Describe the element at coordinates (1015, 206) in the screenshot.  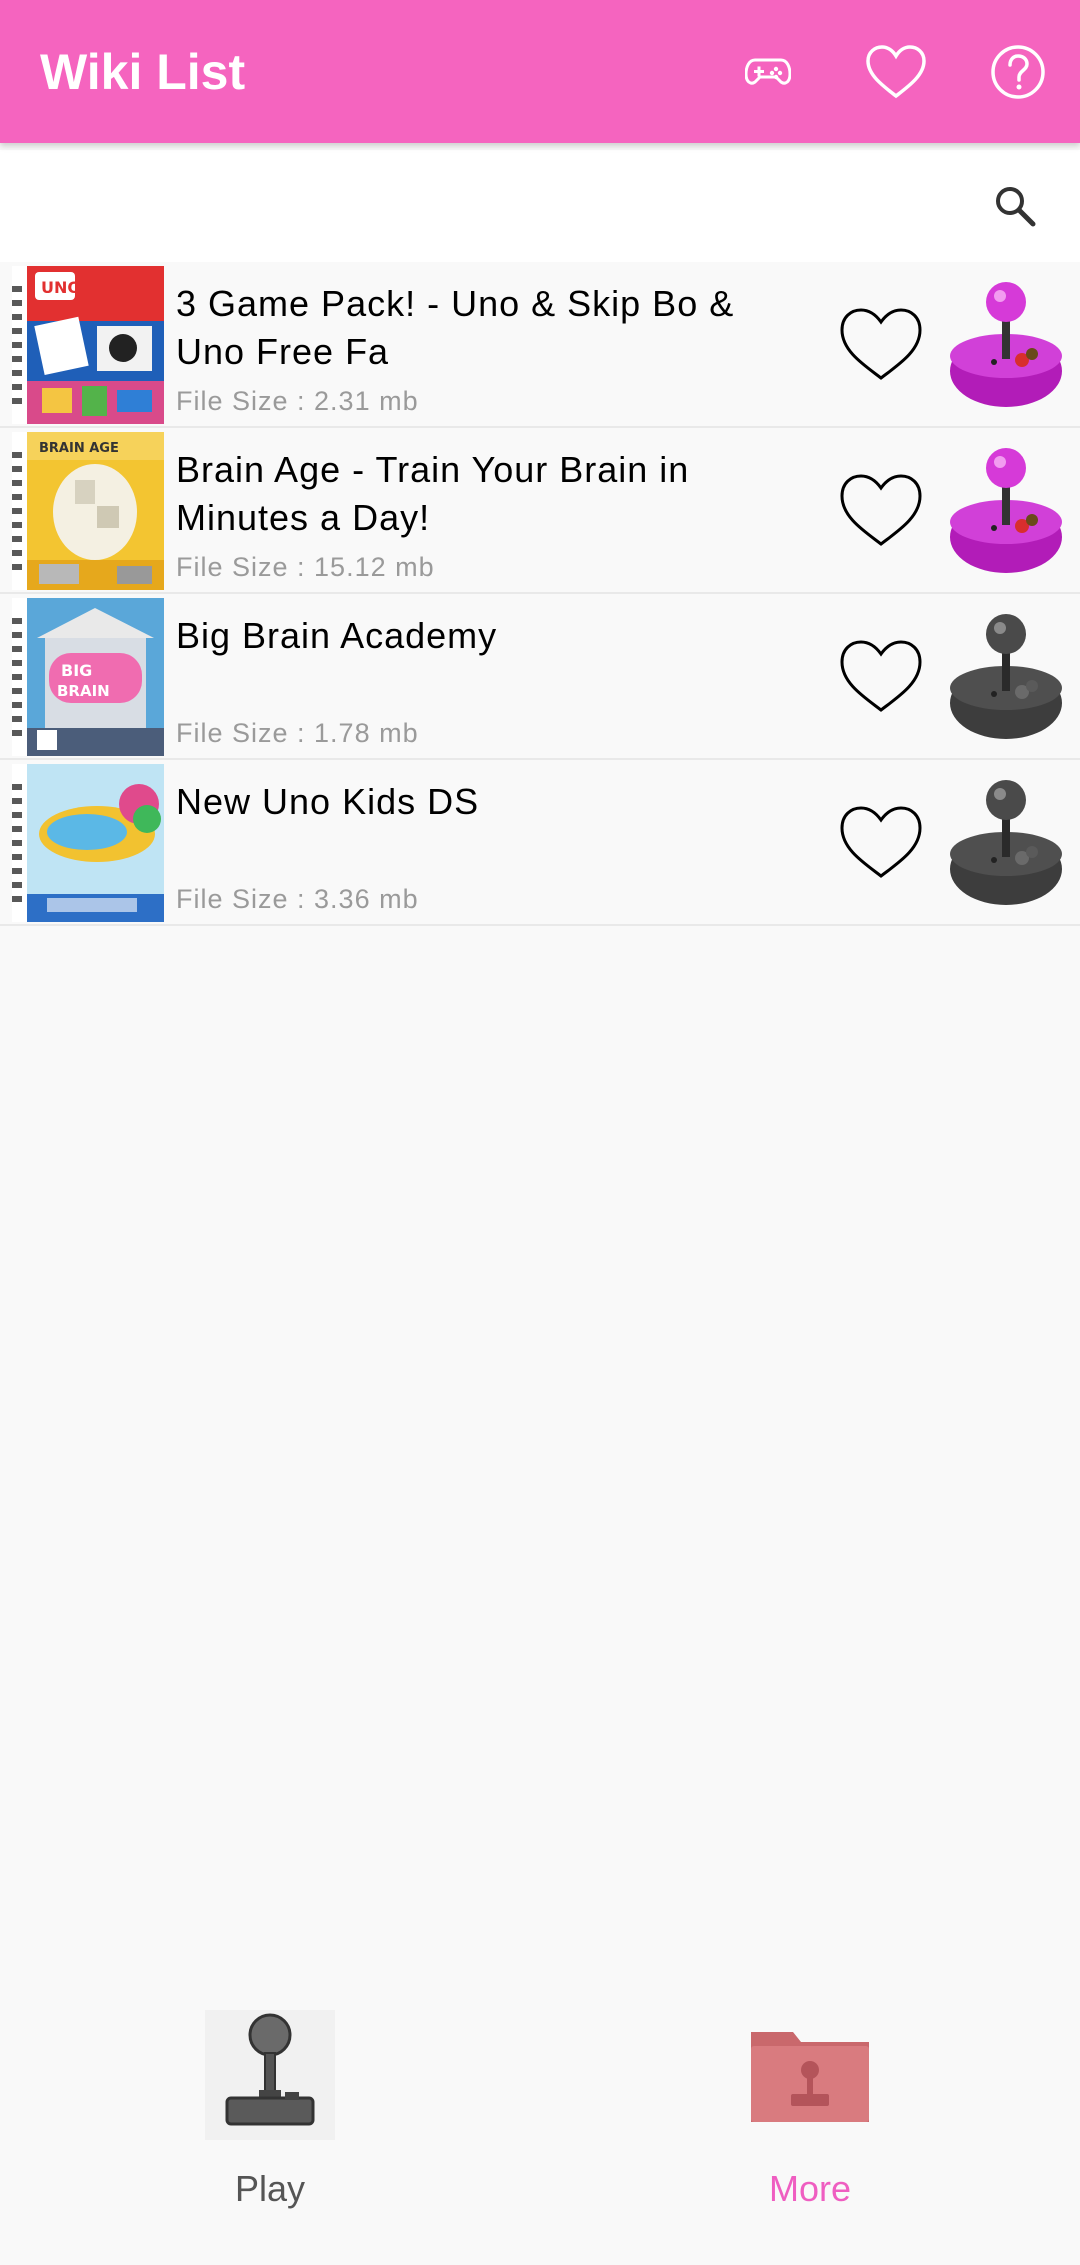
I see `search-icon` at that location.